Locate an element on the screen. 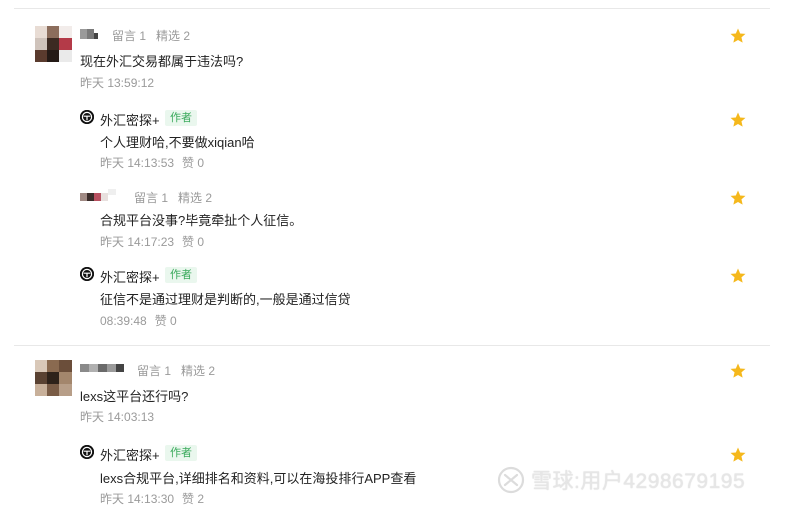 The width and height of the screenshot is (800, 507). reply-time-likes: 昨天 14:17:23 赞 0 is located at coordinates (152, 242).